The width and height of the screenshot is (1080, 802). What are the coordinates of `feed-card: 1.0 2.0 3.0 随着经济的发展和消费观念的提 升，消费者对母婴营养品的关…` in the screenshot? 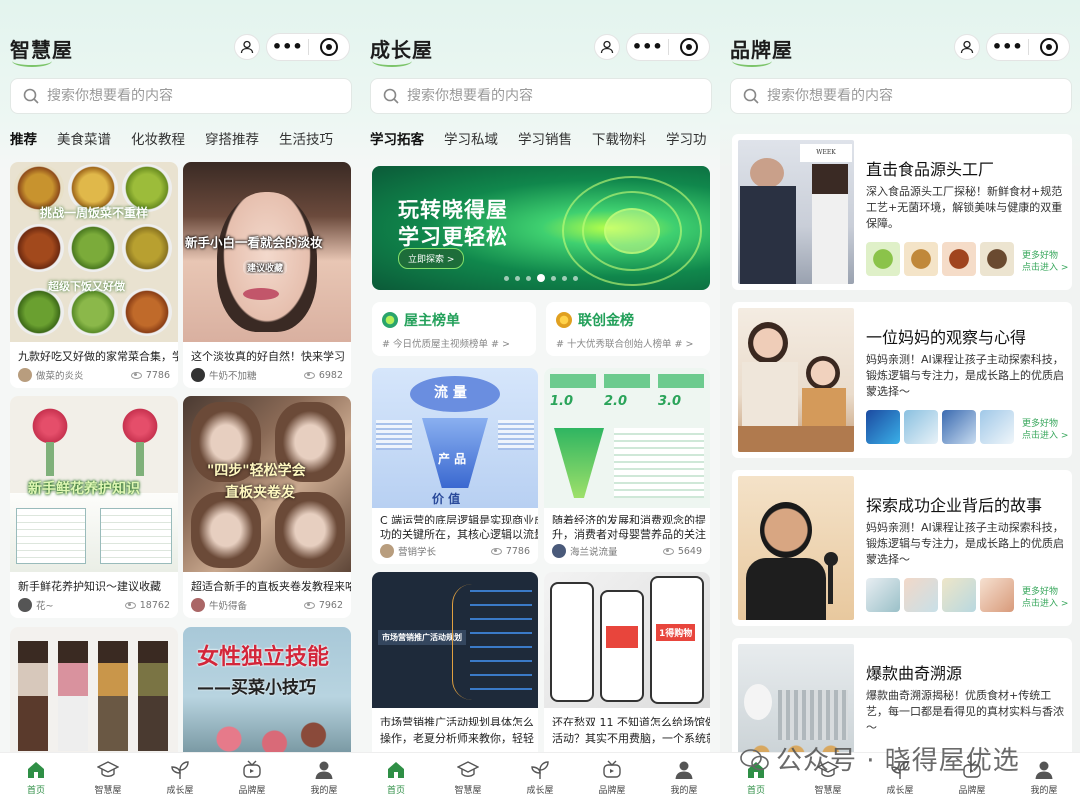 It's located at (627, 466).